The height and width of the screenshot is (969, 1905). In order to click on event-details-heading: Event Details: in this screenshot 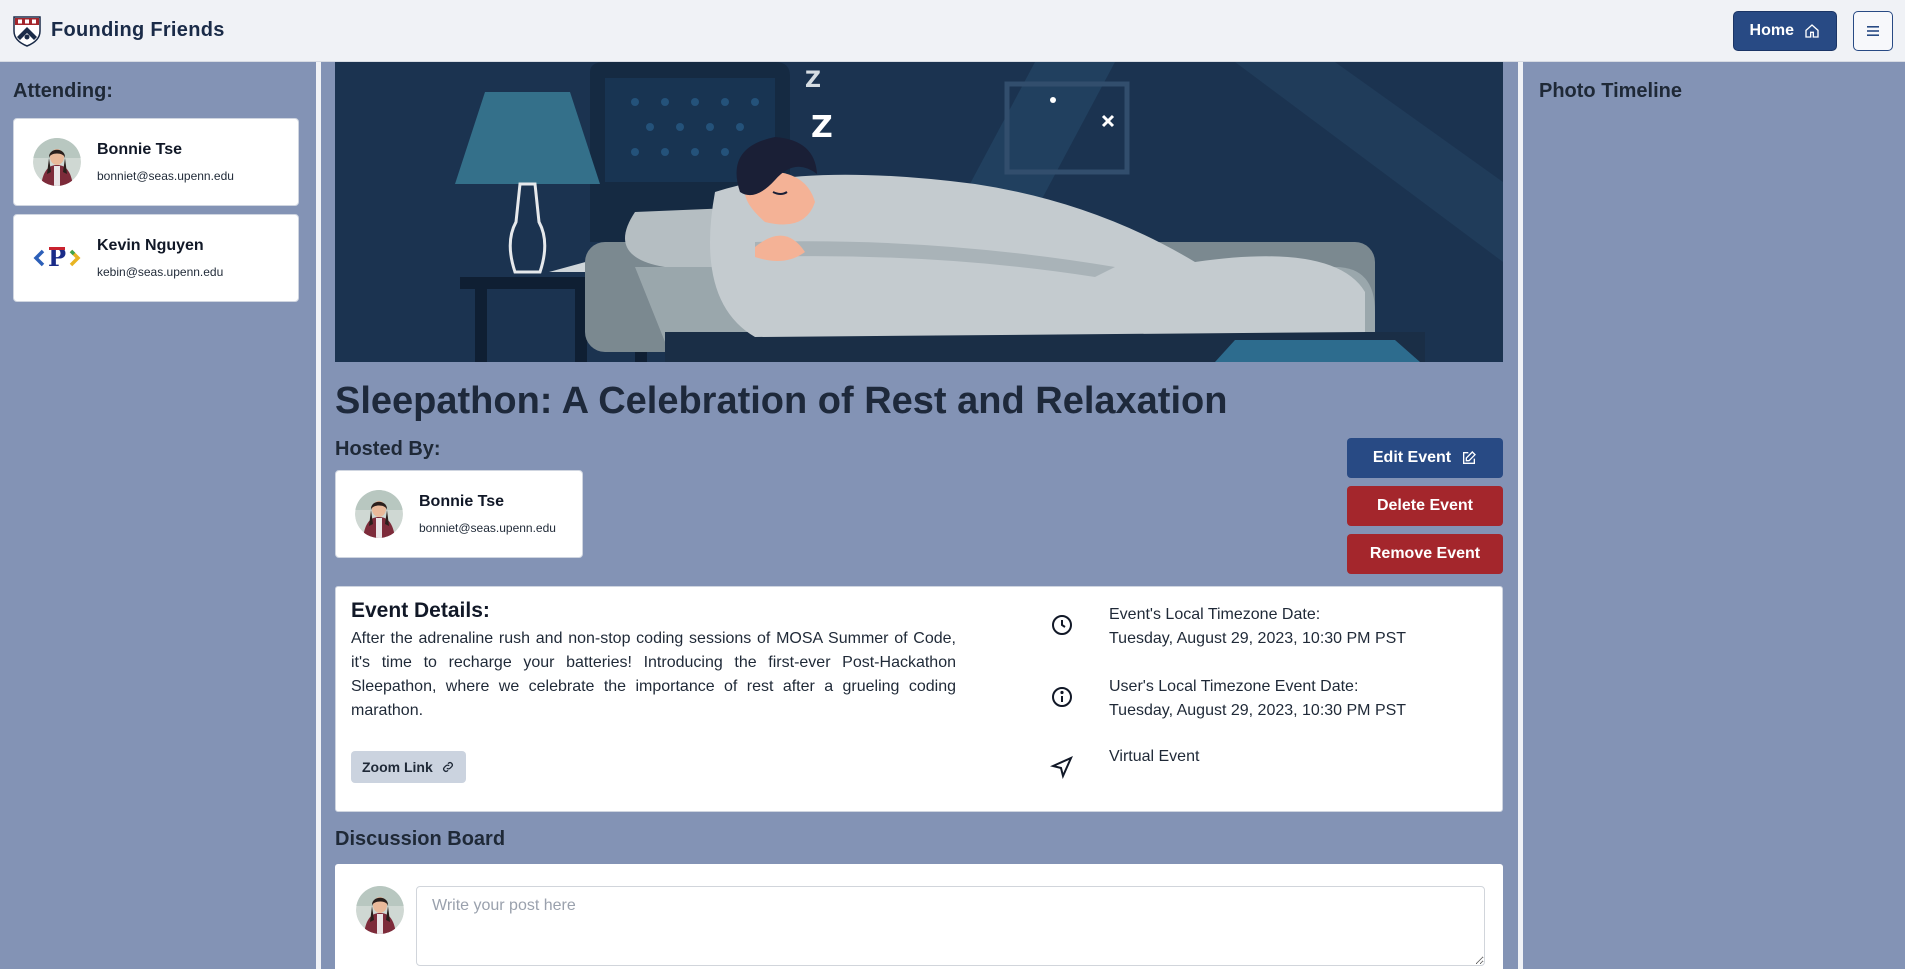, I will do `click(420, 610)`.